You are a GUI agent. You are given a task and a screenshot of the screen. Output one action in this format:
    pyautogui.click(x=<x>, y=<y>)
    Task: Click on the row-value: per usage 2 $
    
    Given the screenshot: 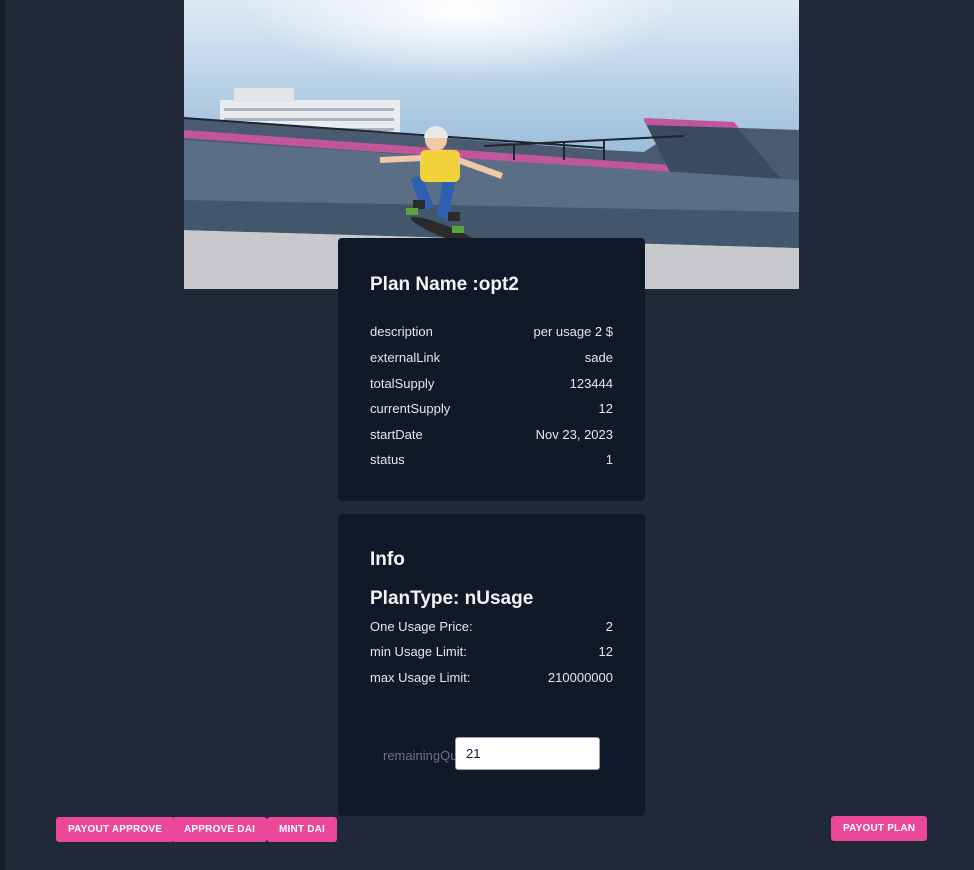 What is the action you would take?
    pyautogui.click(x=573, y=331)
    